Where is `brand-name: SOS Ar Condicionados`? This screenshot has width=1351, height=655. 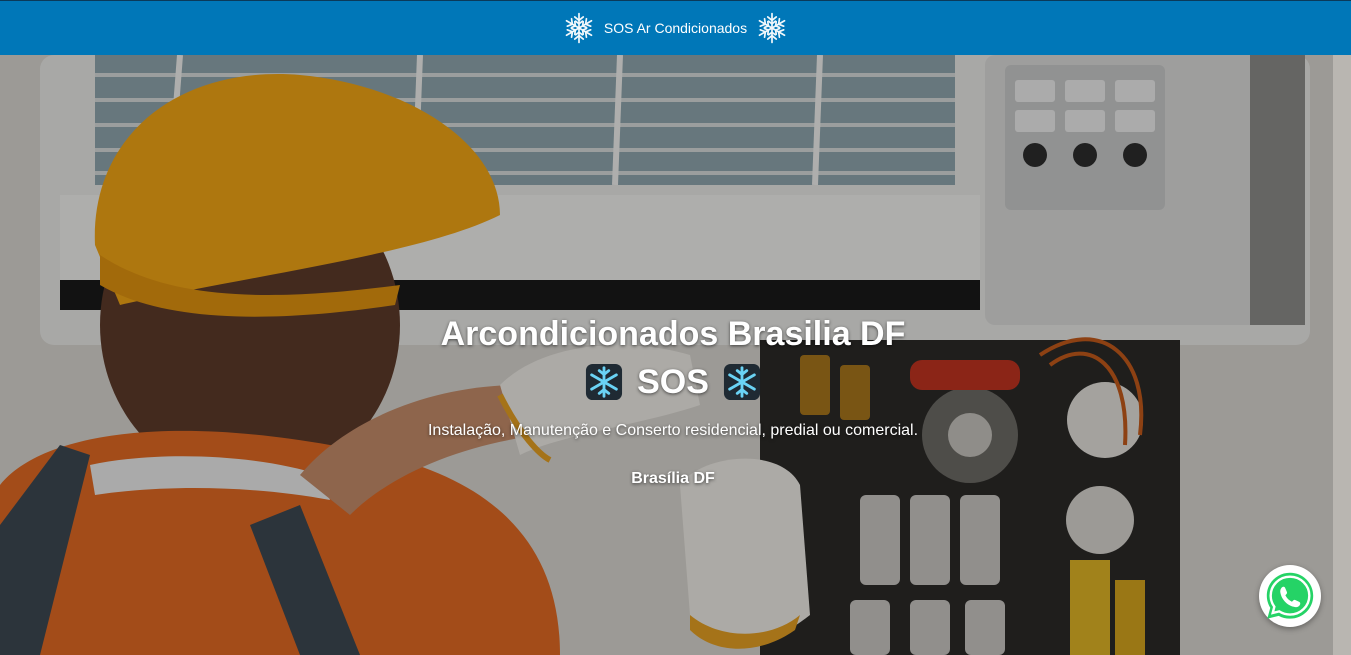 brand-name: SOS Ar Condicionados is located at coordinates (675, 28).